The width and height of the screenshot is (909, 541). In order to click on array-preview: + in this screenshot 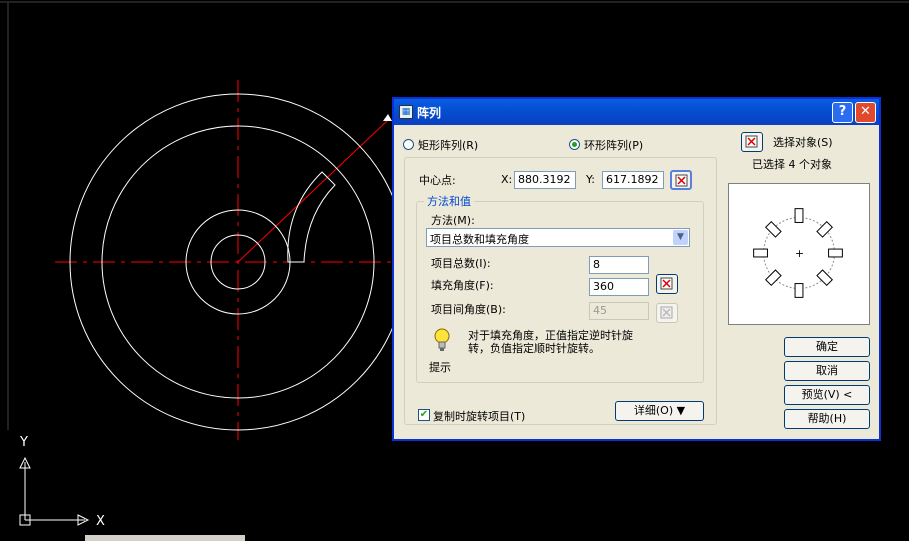, I will do `click(799, 254)`.